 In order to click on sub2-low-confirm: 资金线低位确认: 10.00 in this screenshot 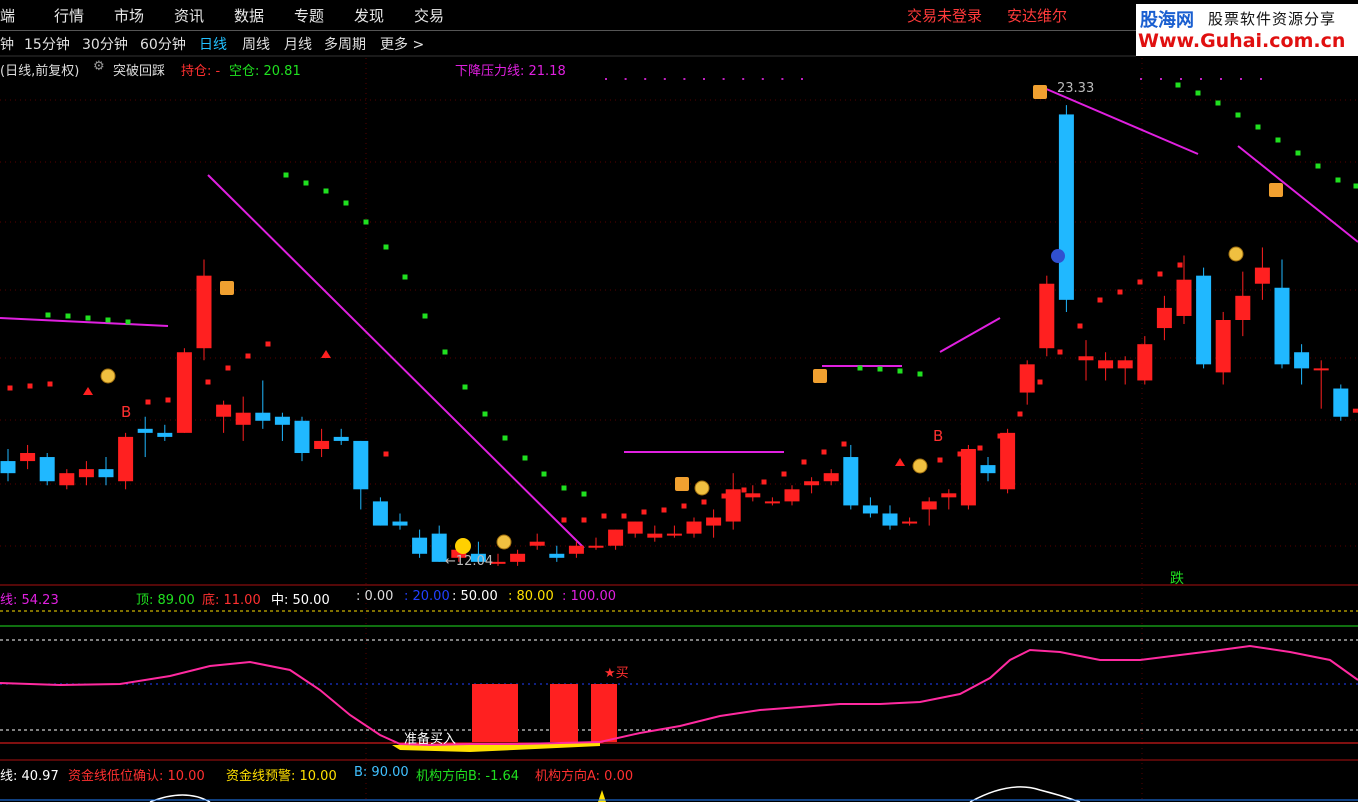, I will do `click(136, 776)`.